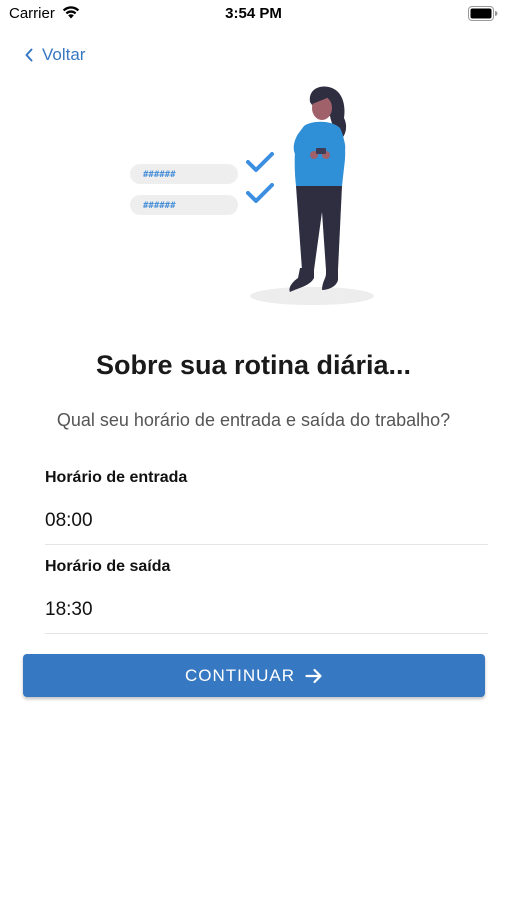  Describe the element at coordinates (266, 633) in the screenshot. I see `saida-divider` at that location.